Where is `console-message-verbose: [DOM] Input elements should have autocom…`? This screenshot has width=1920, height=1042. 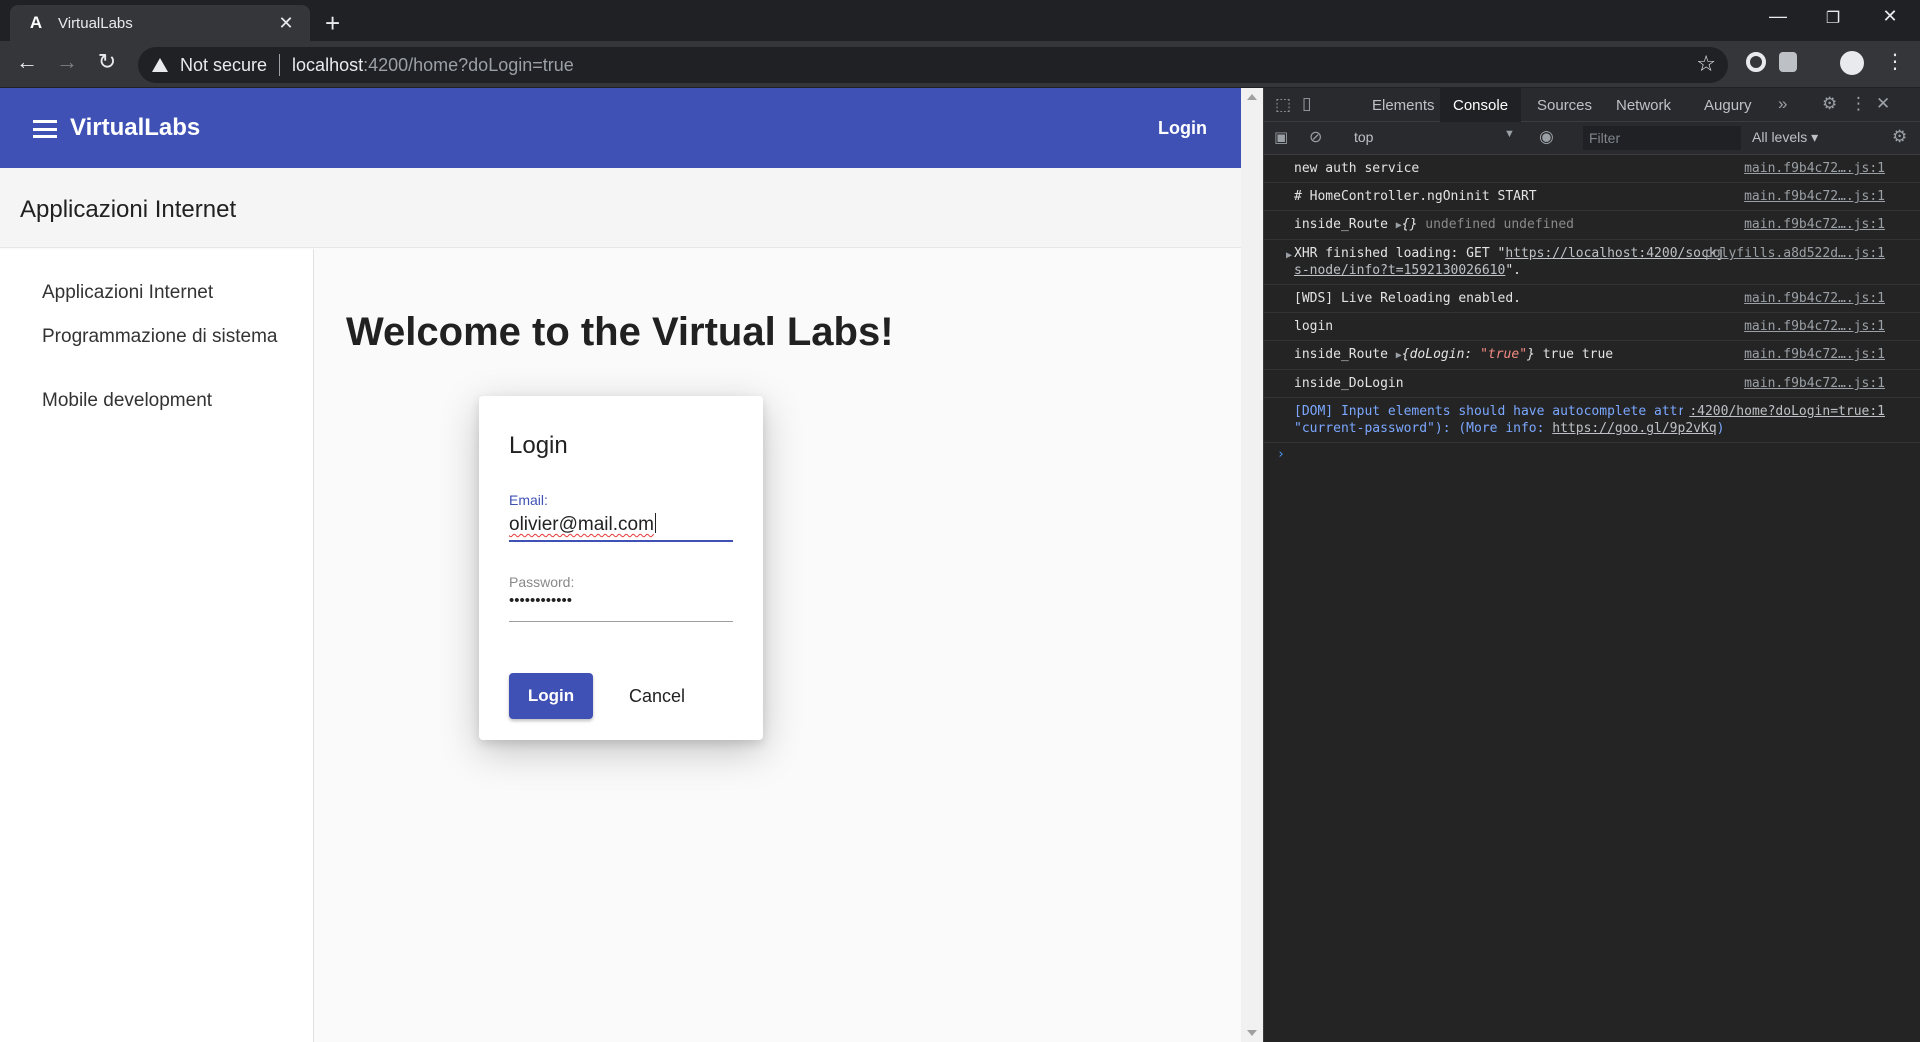
console-message-verbose: [DOM] Input elements should have autocom… is located at coordinates (1592, 420).